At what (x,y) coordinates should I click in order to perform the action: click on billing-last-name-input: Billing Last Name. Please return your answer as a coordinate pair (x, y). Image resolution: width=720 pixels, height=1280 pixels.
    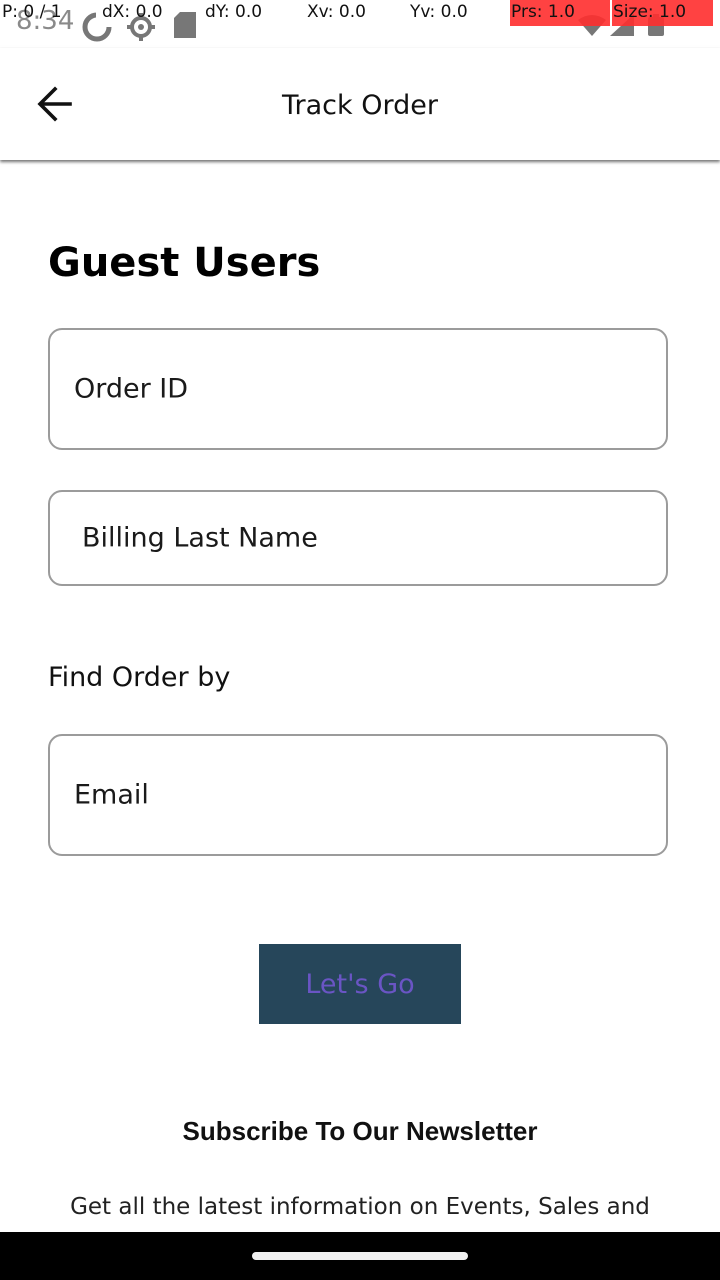
    Looking at the image, I should click on (358, 538).